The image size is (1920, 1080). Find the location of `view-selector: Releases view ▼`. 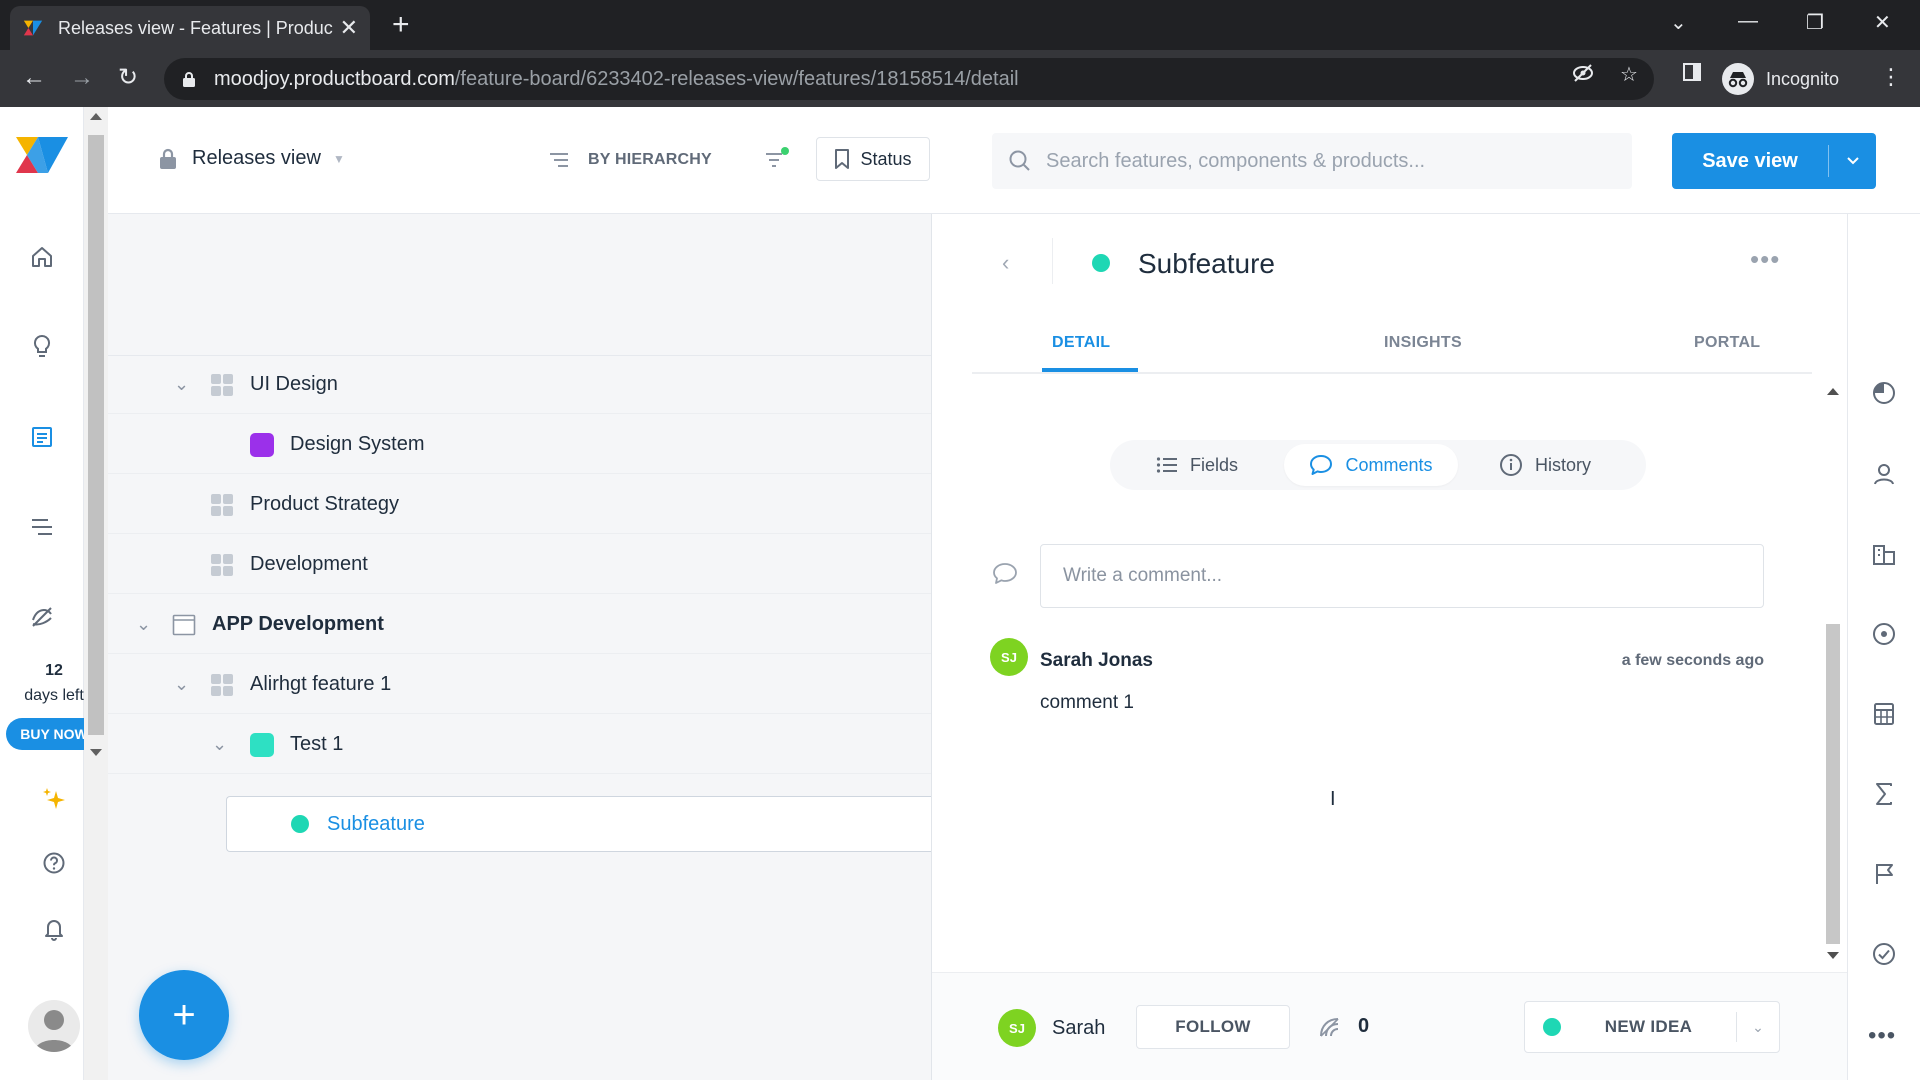

view-selector: Releases view ▼ is located at coordinates (251, 158).